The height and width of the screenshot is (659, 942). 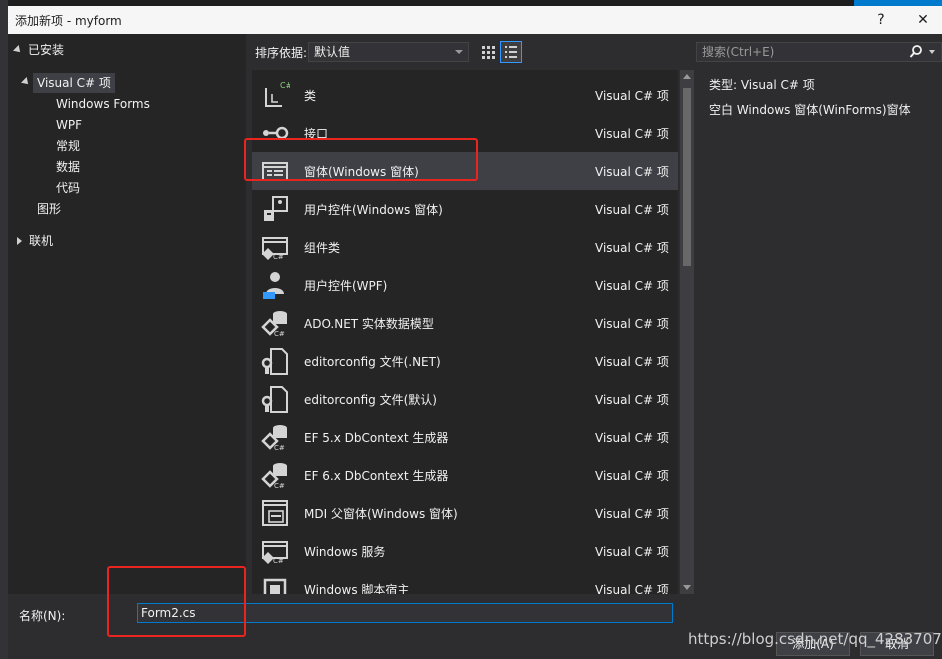 What do you see at coordinates (388, 52) in the screenshot?
I see `sort-dropdown: 默认值` at bounding box center [388, 52].